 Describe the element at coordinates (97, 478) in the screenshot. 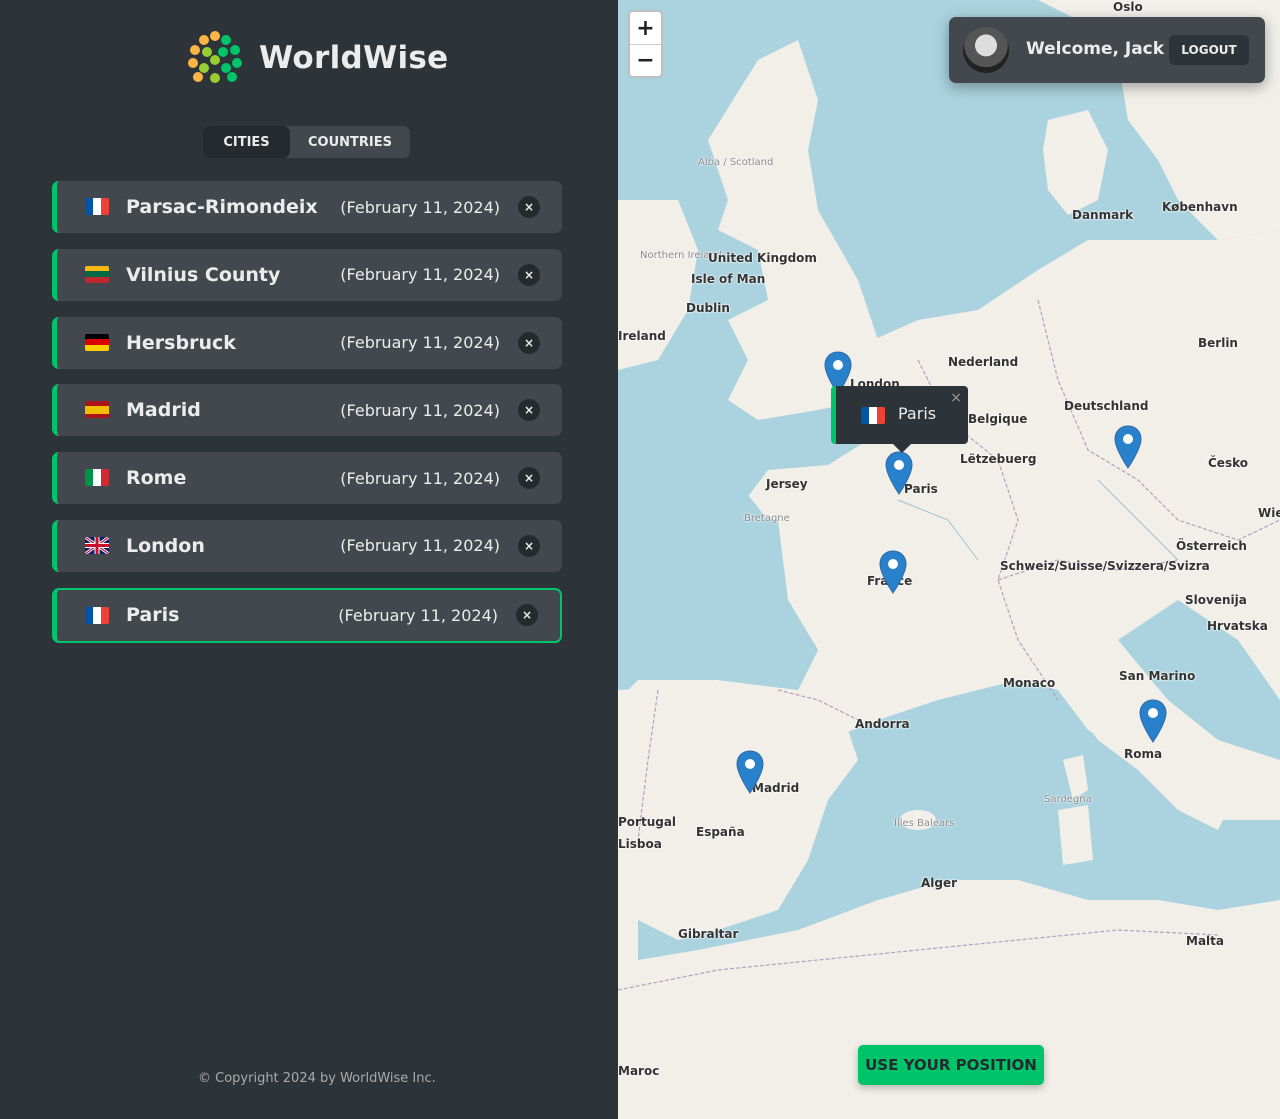

I see `italy-flag-icon` at that location.